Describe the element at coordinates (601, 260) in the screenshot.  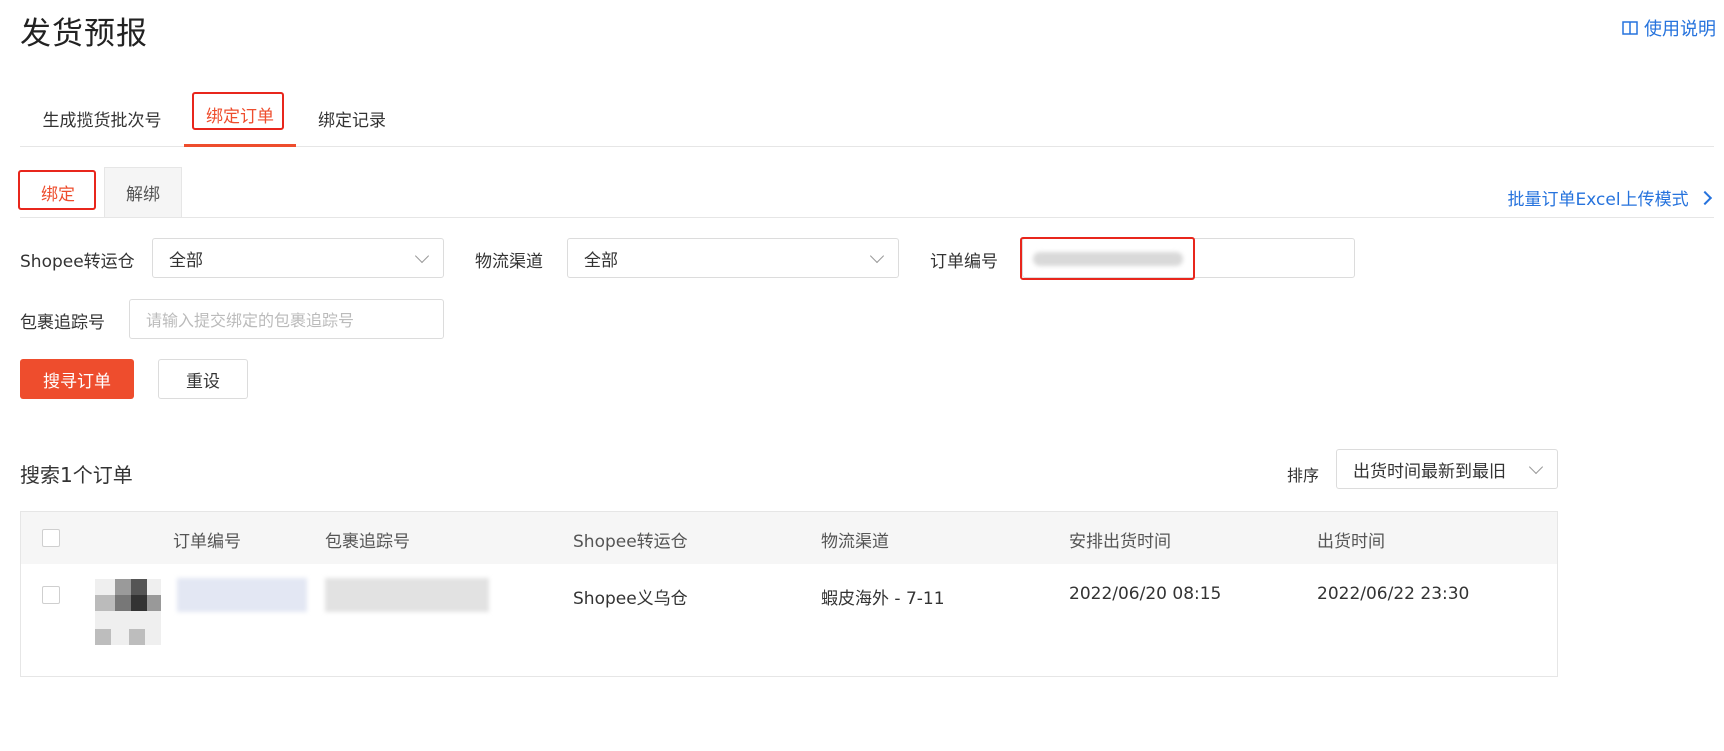
I see `channel-select-value: 全部` at that location.